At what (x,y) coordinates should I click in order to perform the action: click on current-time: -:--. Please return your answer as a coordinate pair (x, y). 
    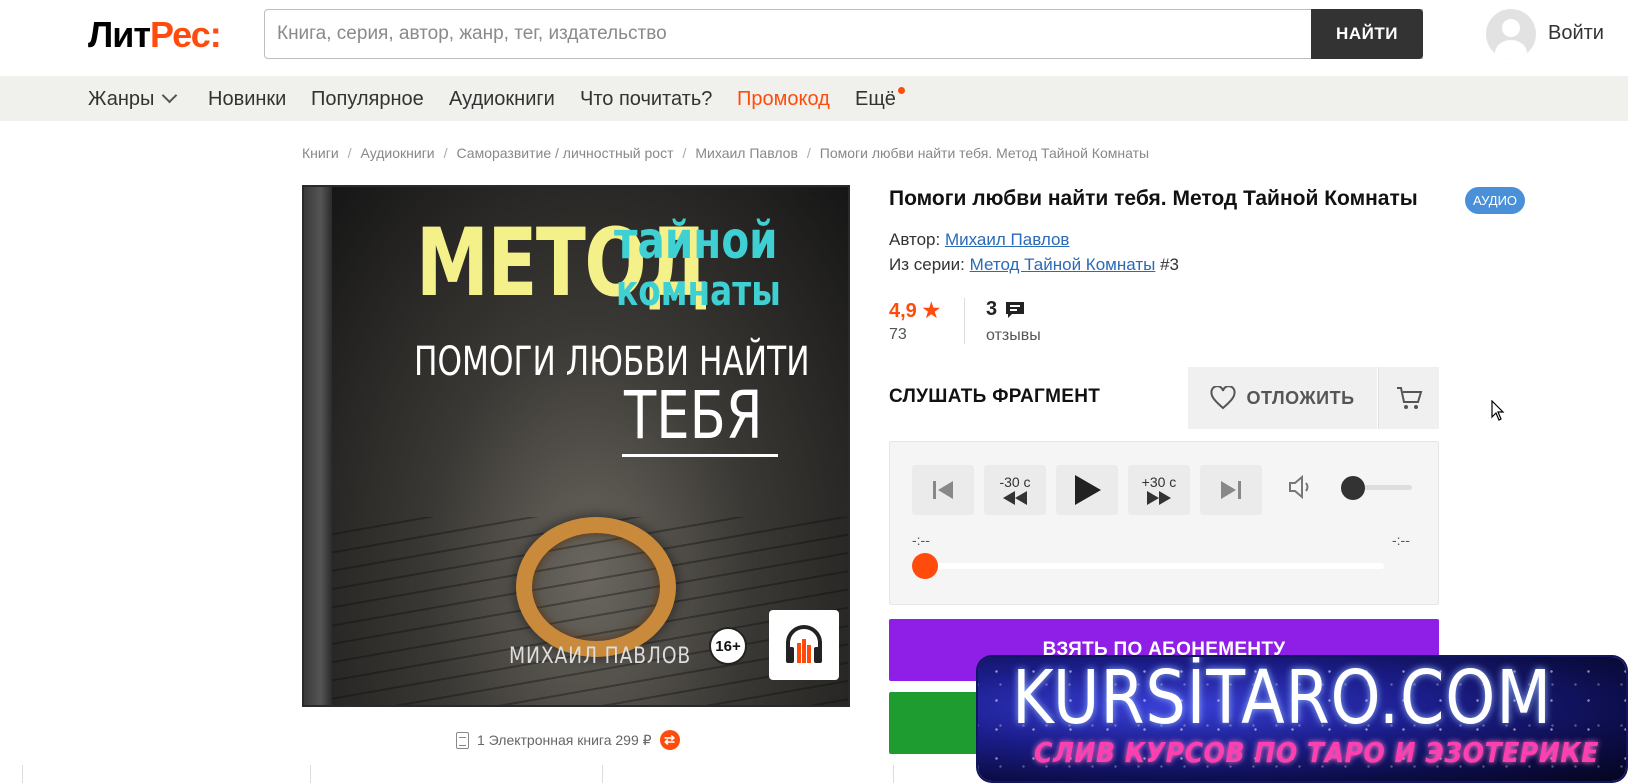
    Looking at the image, I should click on (921, 540).